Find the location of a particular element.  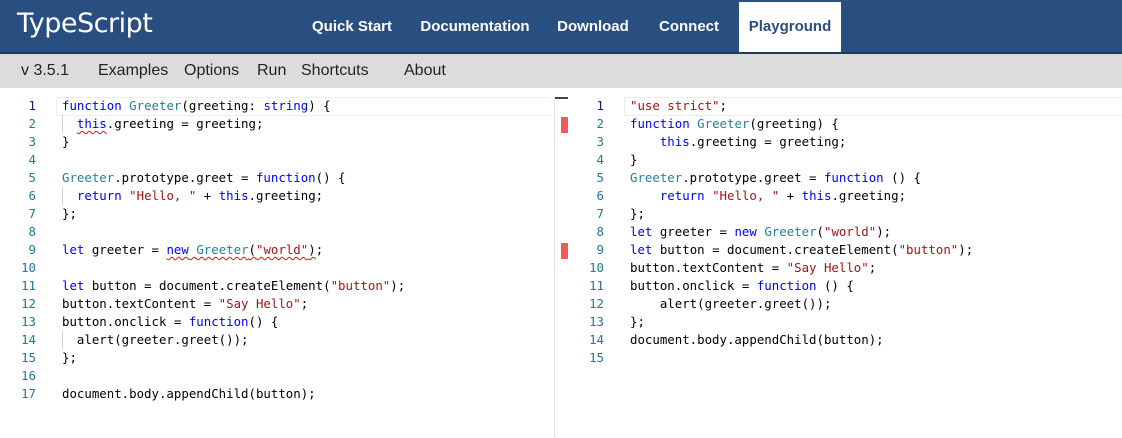

code-token: string is located at coordinates (286, 105).